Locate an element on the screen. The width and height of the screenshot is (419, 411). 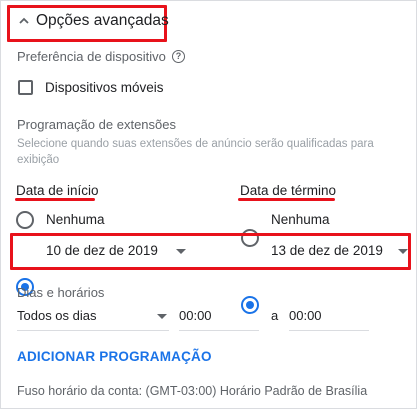
start-date-underline is located at coordinates (55, 199).